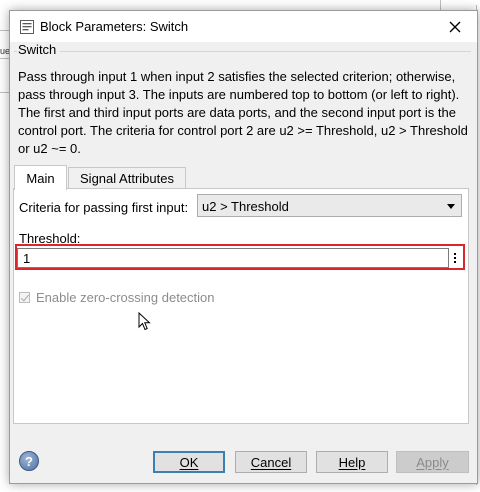  Describe the element at coordinates (40, 177) in the screenshot. I see `tab-main: Main` at that location.